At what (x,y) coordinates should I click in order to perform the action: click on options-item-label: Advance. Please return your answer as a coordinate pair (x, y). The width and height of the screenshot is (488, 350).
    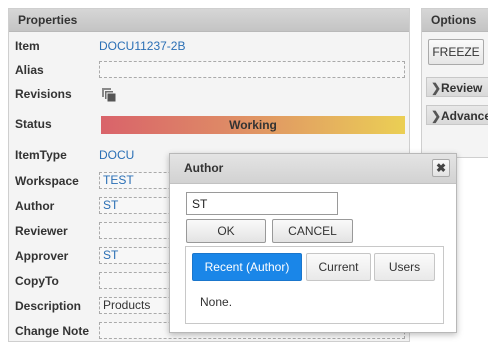
    Looking at the image, I should click on (464, 116).